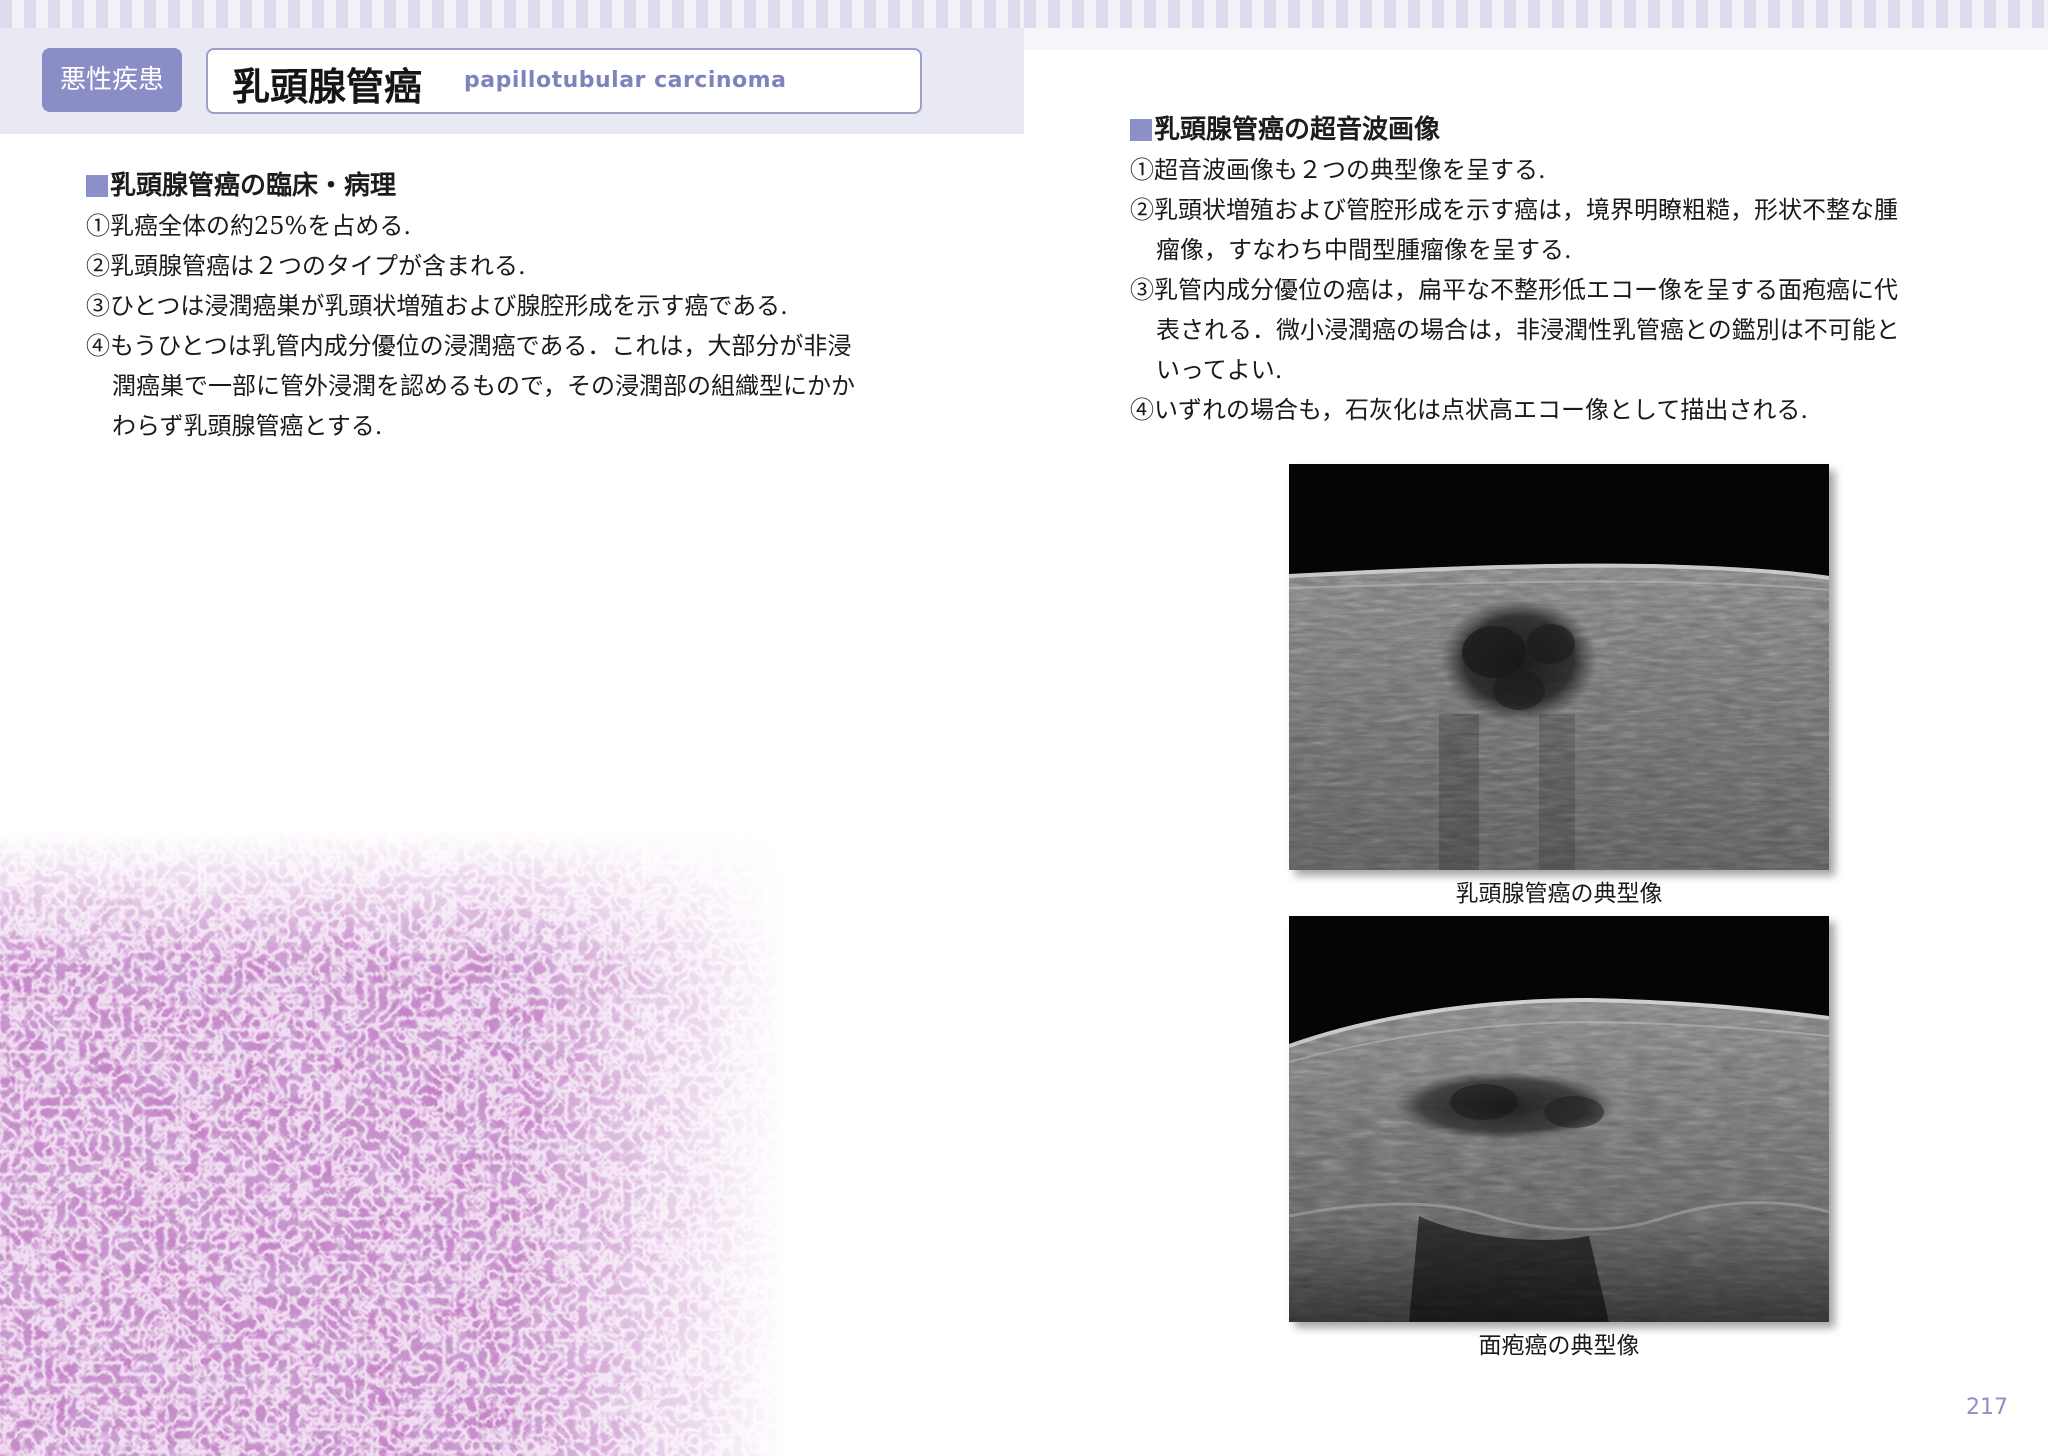  What do you see at coordinates (112, 80) in the screenshot?
I see `category-badge: 悪性疾患` at bounding box center [112, 80].